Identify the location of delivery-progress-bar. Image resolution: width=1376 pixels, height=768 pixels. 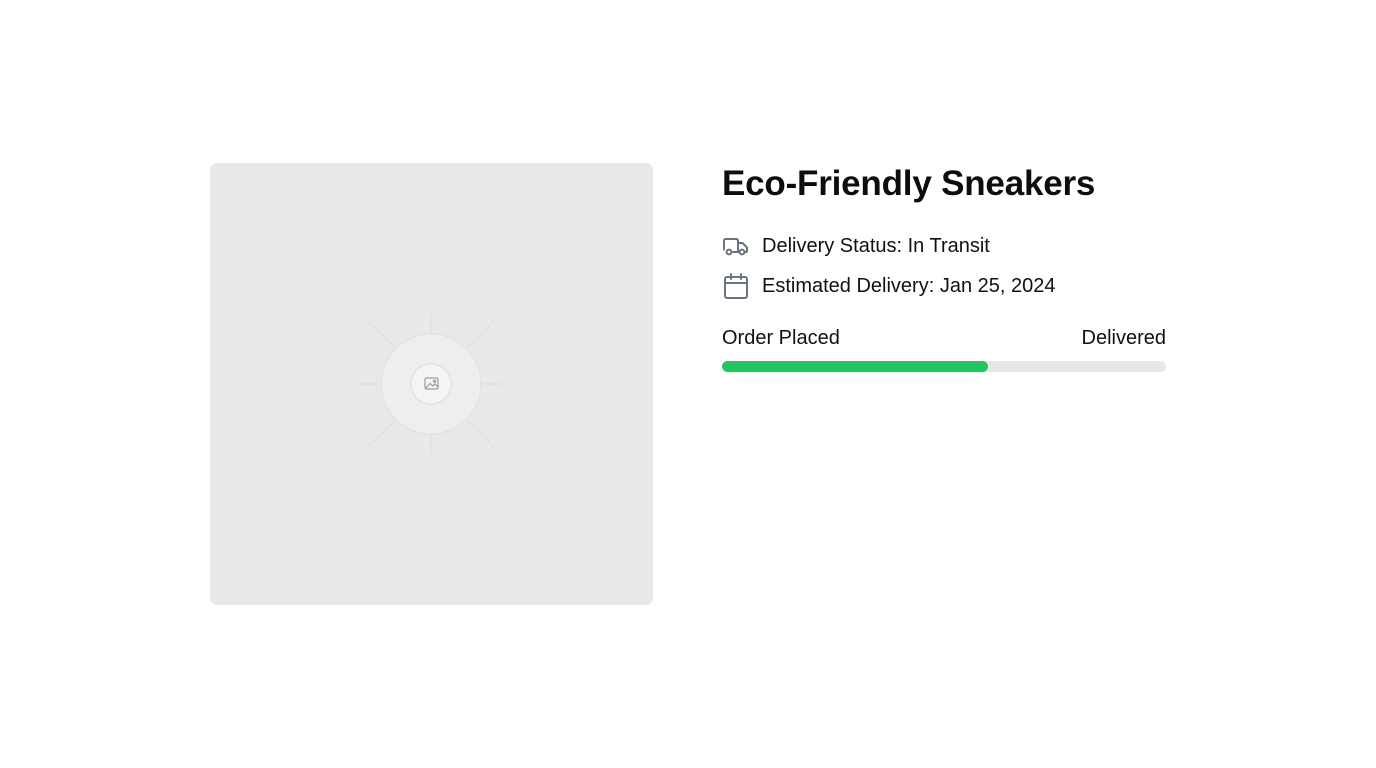
(944, 366).